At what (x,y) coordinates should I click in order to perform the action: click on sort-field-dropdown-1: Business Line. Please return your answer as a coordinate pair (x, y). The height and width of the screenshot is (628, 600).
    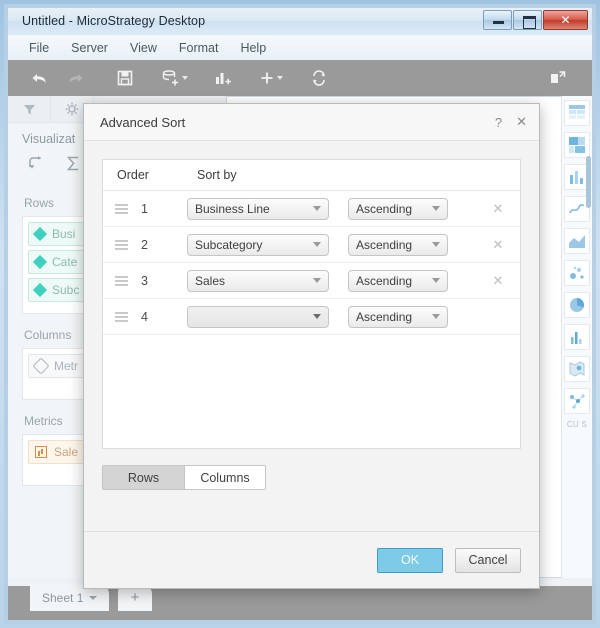
    Looking at the image, I should click on (258, 208).